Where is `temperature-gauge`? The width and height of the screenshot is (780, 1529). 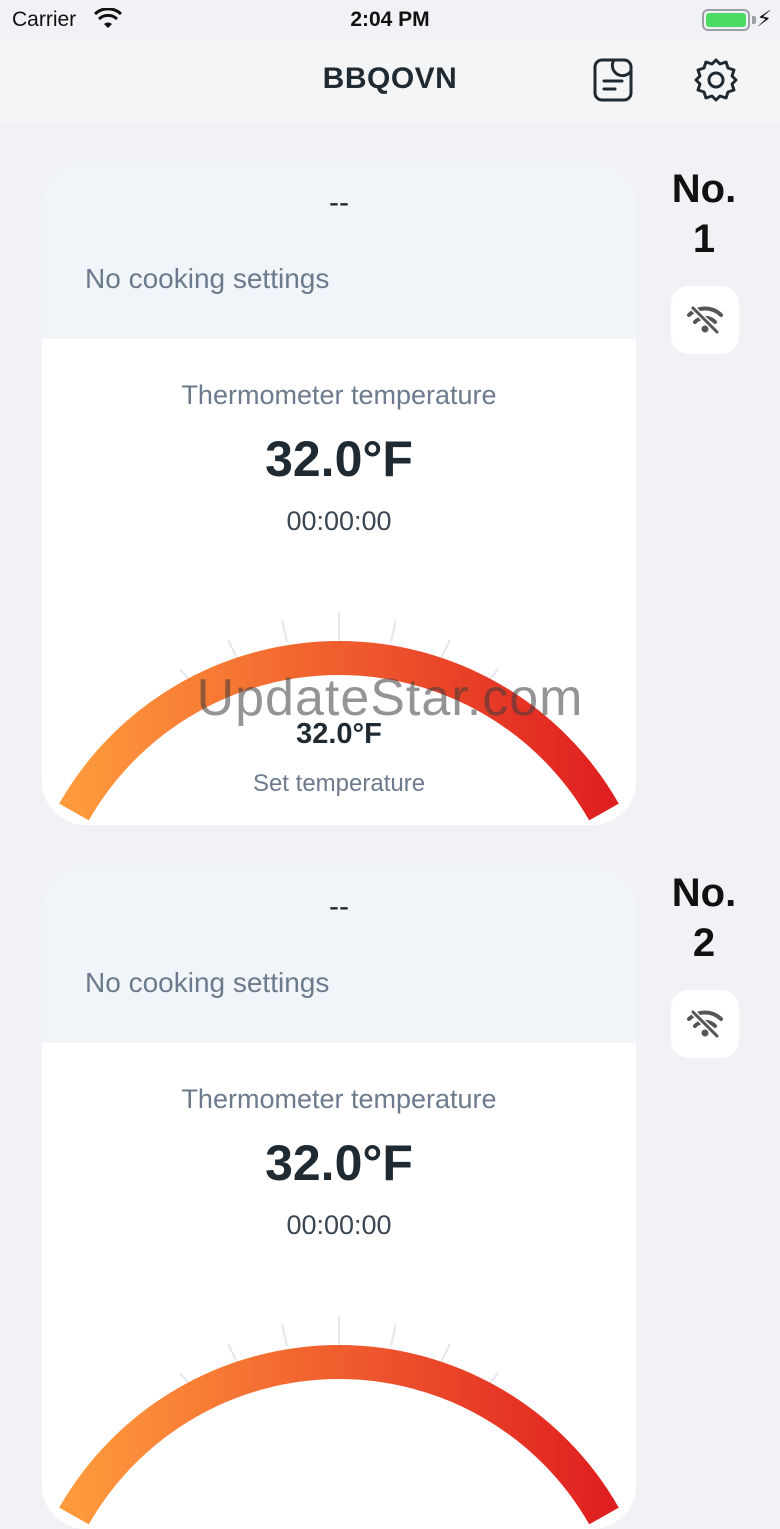 temperature-gauge is located at coordinates (339, 1418).